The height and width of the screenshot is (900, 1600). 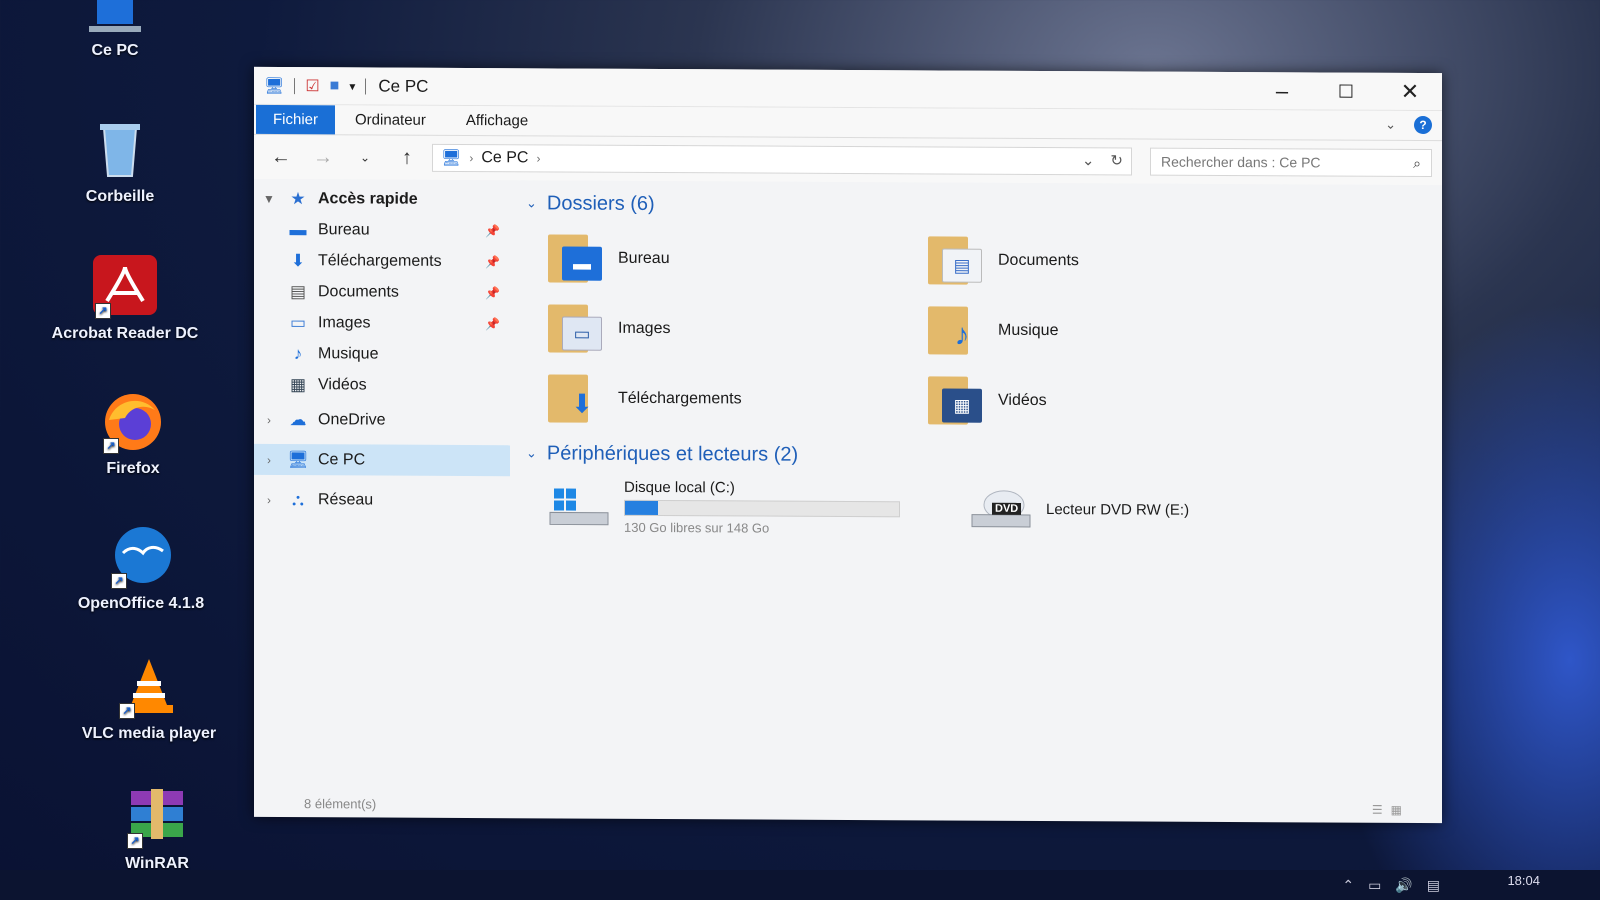 What do you see at coordinates (383, 354) in the screenshot?
I see `sidebar-item-musique: ♪ Musique` at bounding box center [383, 354].